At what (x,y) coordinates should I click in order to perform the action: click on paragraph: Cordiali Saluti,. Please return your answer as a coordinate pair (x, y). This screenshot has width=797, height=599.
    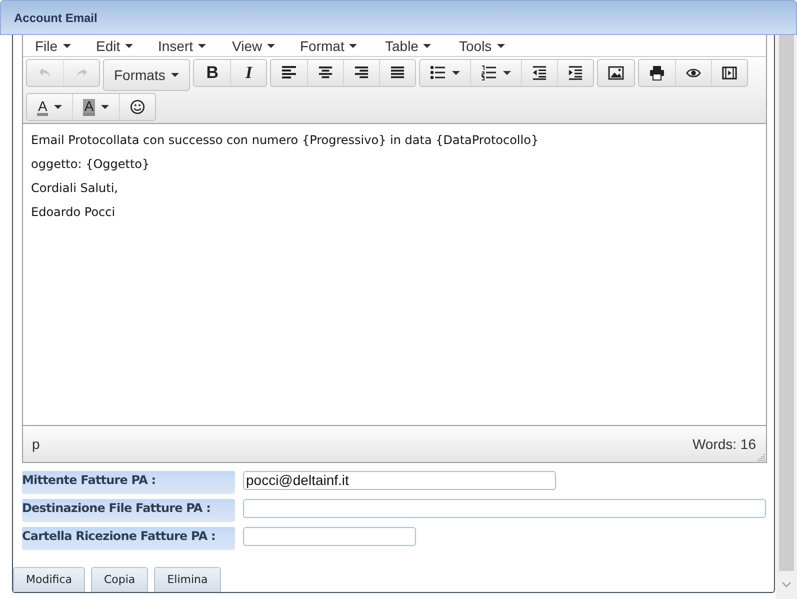
    Looking at the image, I should click on (75, 188).